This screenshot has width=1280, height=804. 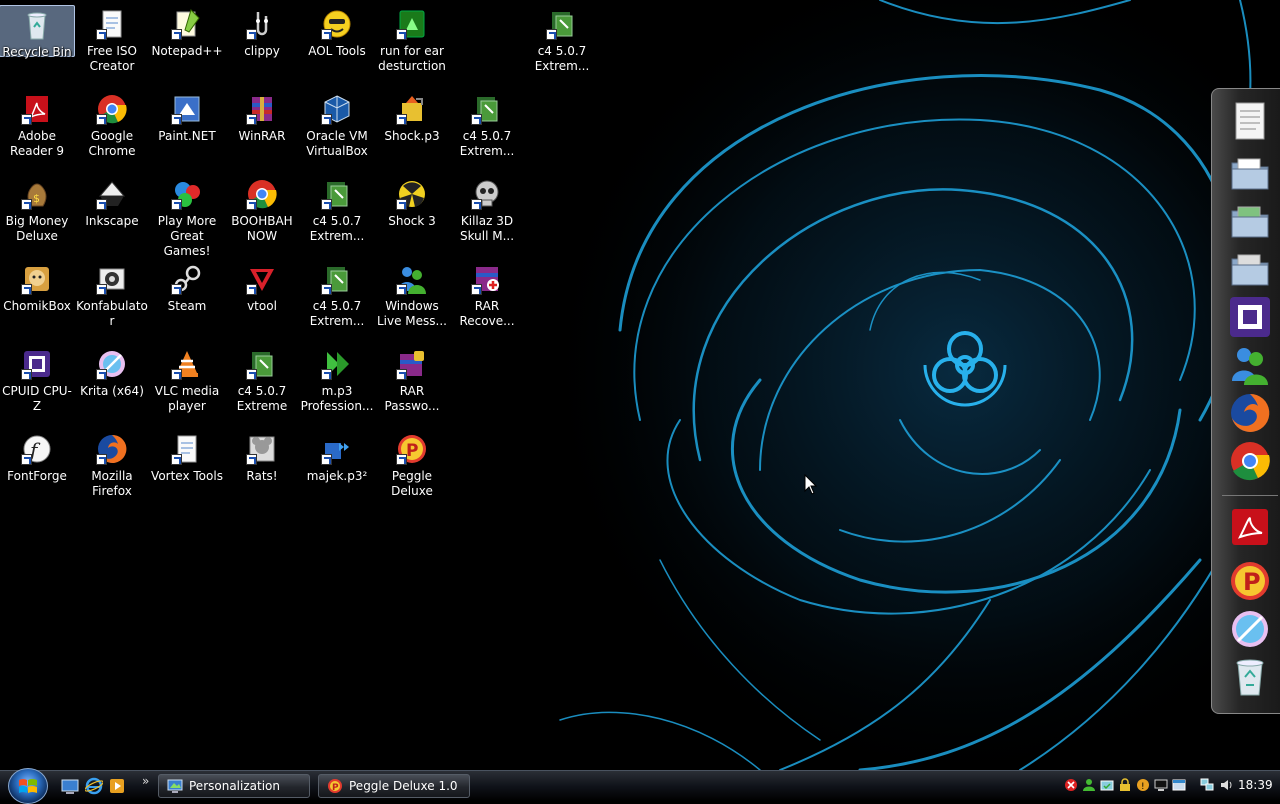 I want to click on desktop-icon-rats: Rats!, so click(x=262, y=470).